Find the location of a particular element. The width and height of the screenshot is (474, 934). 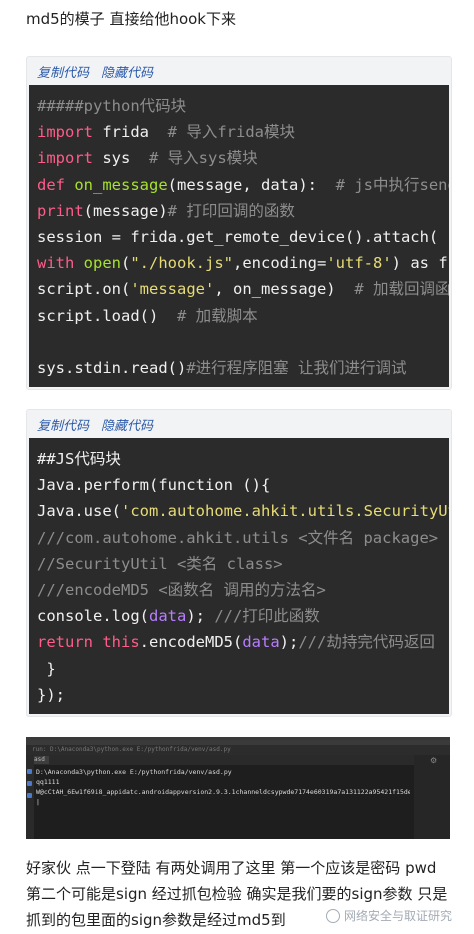

code-line: //SecurityUtil <类名 class> is located at coordinates (243, 564).